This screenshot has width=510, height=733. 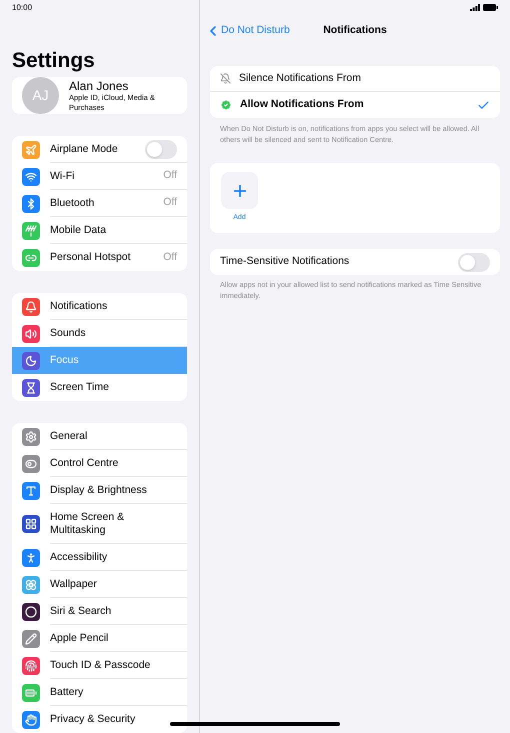 I want to click on page-title: Notifications, so click(x=355, y=30).